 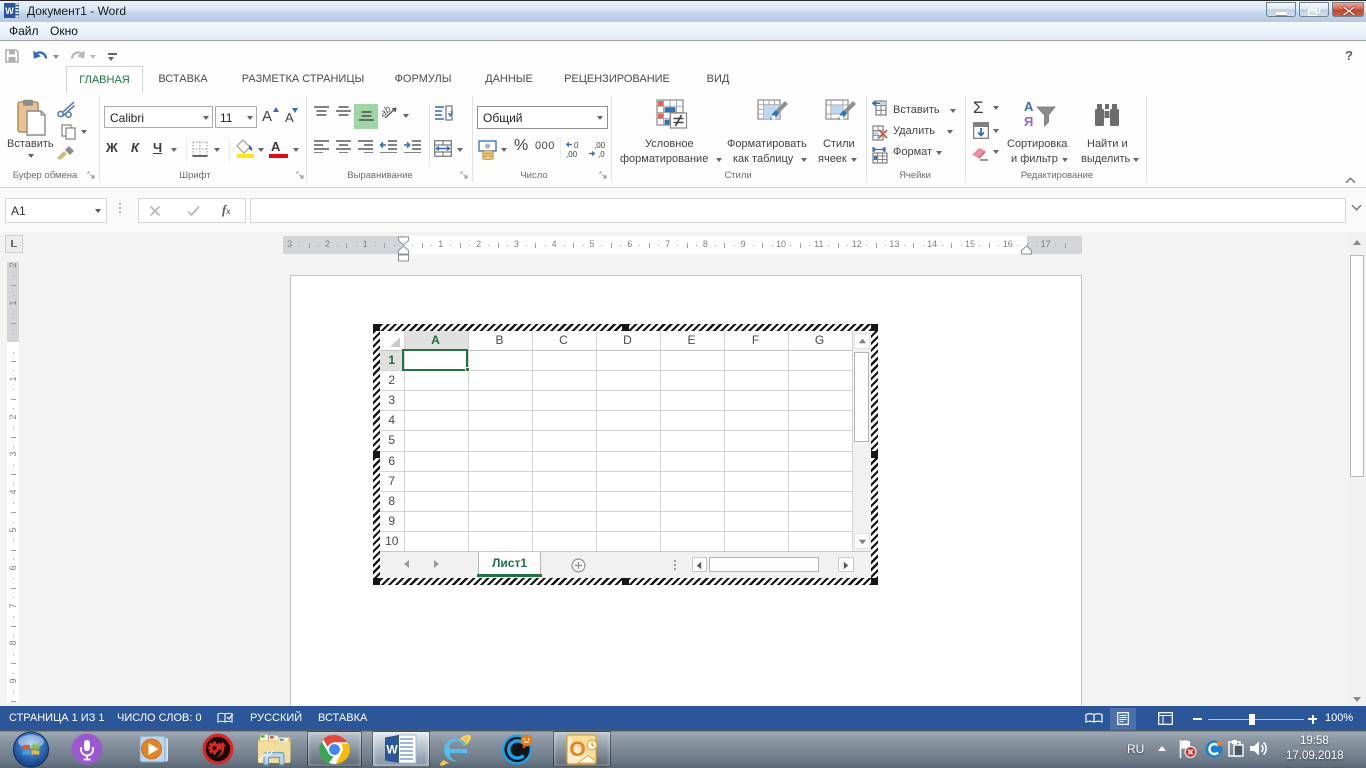 What do you see at coordinates (576, 145) in the screenshot?
I see `svg-text: 0` at bounding box center [576, 145].